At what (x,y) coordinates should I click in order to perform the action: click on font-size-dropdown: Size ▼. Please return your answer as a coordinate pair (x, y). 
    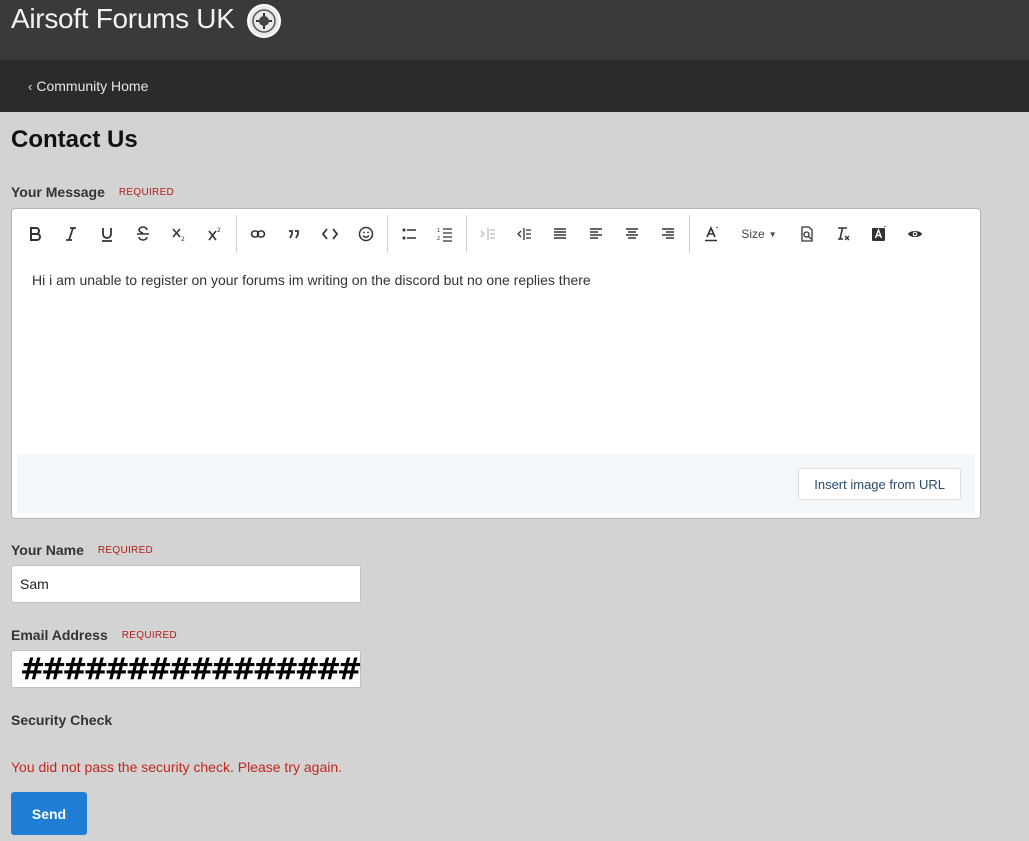
    Looking at the image, I should click on (759, 234).